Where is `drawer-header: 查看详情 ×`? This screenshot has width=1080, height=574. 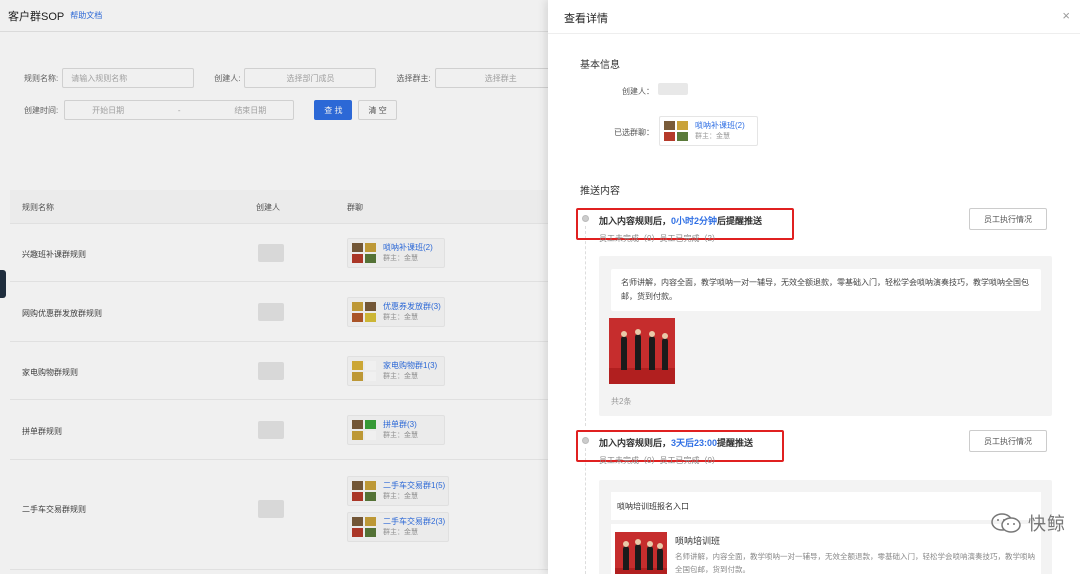
drawer-header: 查看详情 × is located at coordinates (814, 17).